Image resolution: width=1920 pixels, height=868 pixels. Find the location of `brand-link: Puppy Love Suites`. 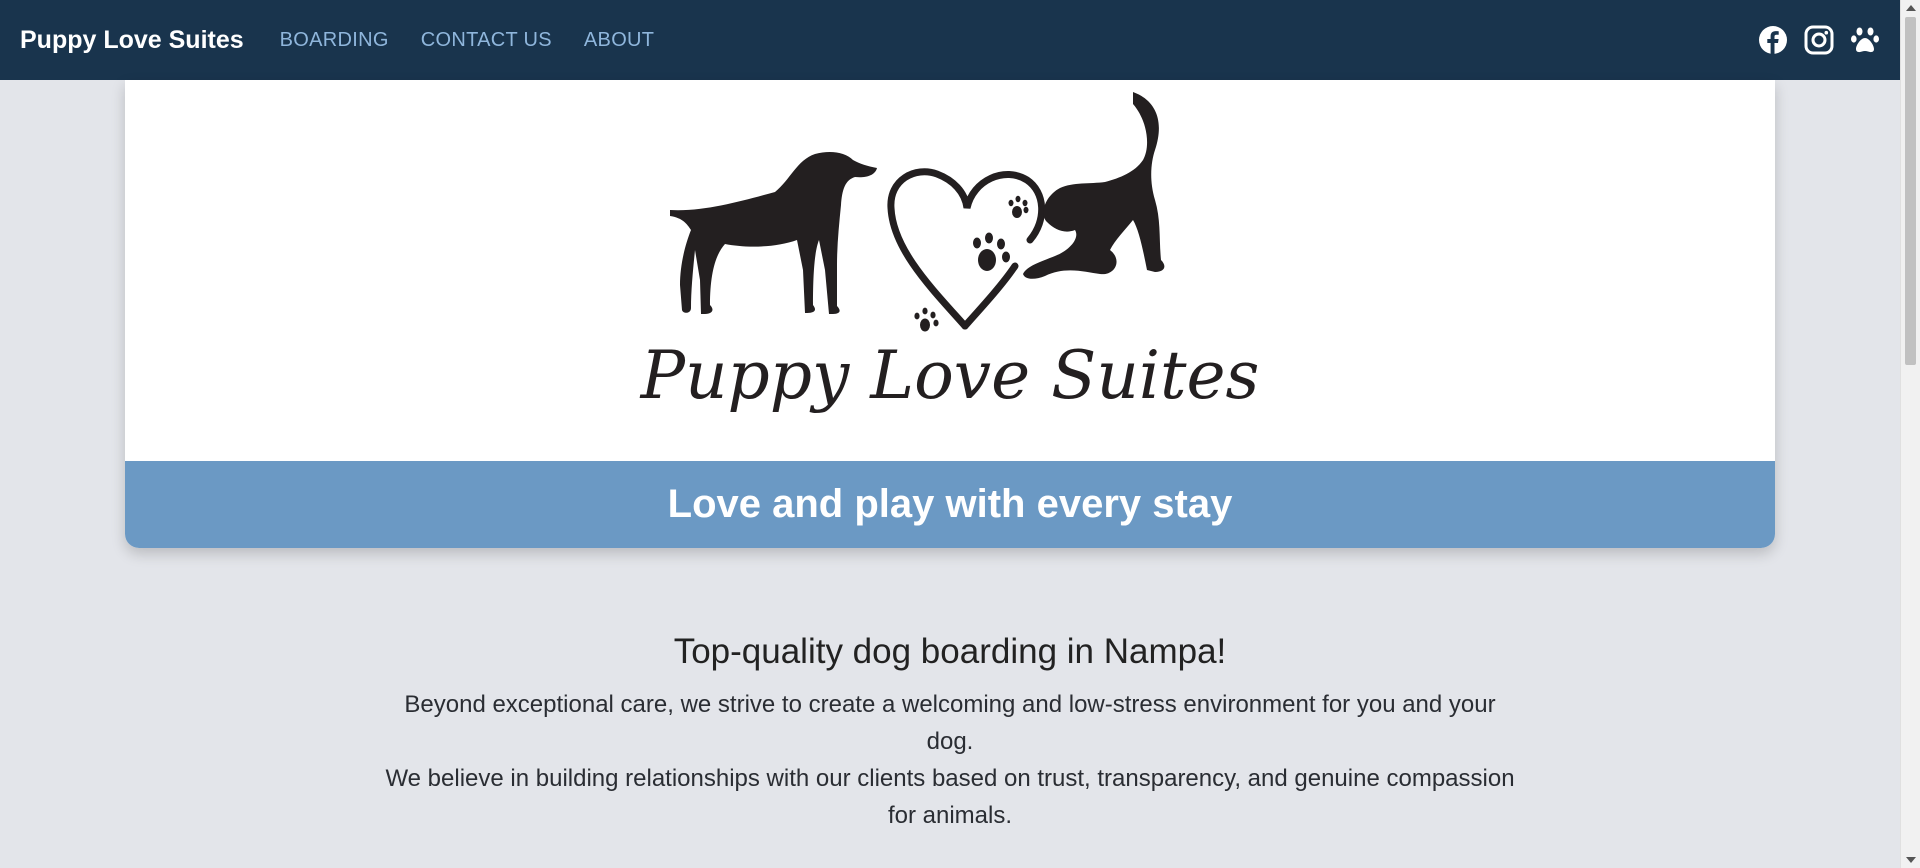

brand-link: Puppy Love Suites is located at coordinates (132, 40).